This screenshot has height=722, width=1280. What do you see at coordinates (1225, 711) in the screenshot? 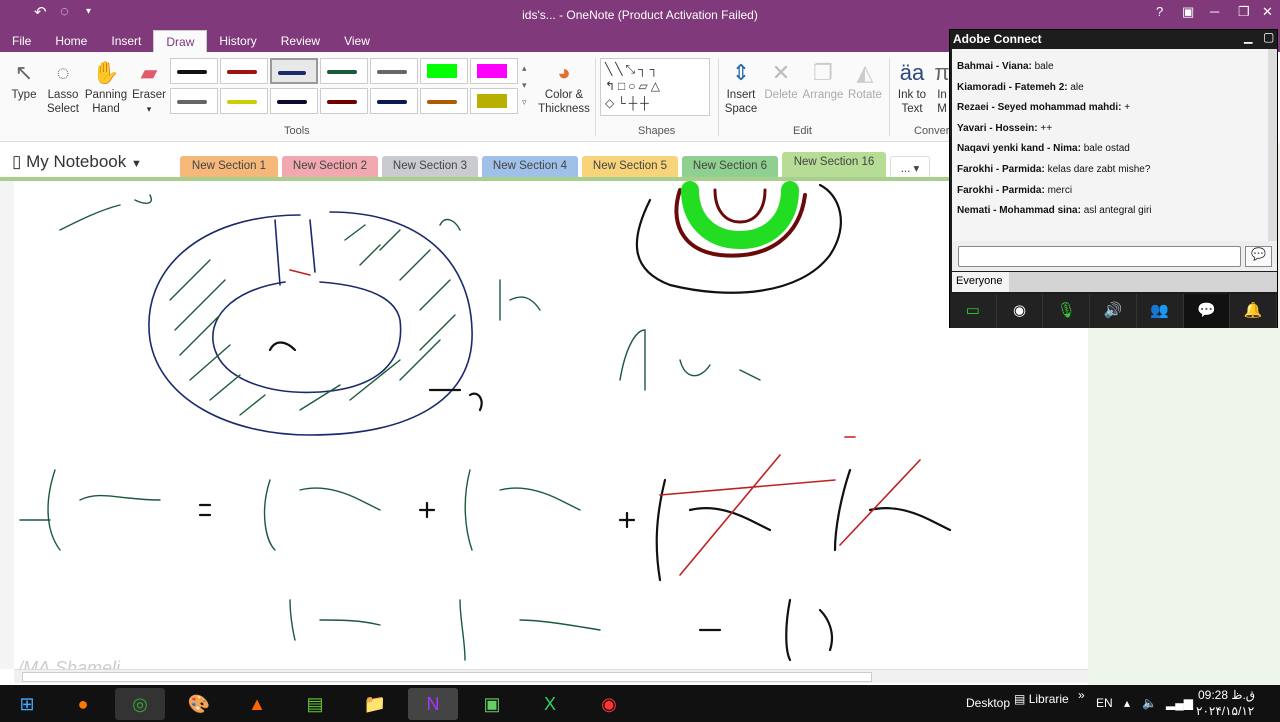
I see `clock-date: ۲۰۲۴/۱۵/۱۲` at bounding box center [1225, 711].